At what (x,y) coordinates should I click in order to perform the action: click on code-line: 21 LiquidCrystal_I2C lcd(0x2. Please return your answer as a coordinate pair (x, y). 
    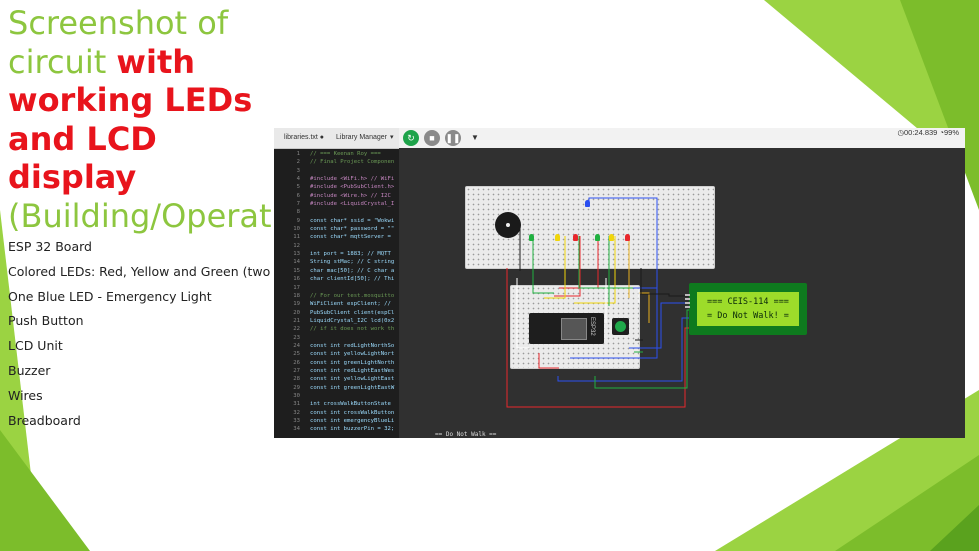
    Looking at the image, I should click on (336, 321).